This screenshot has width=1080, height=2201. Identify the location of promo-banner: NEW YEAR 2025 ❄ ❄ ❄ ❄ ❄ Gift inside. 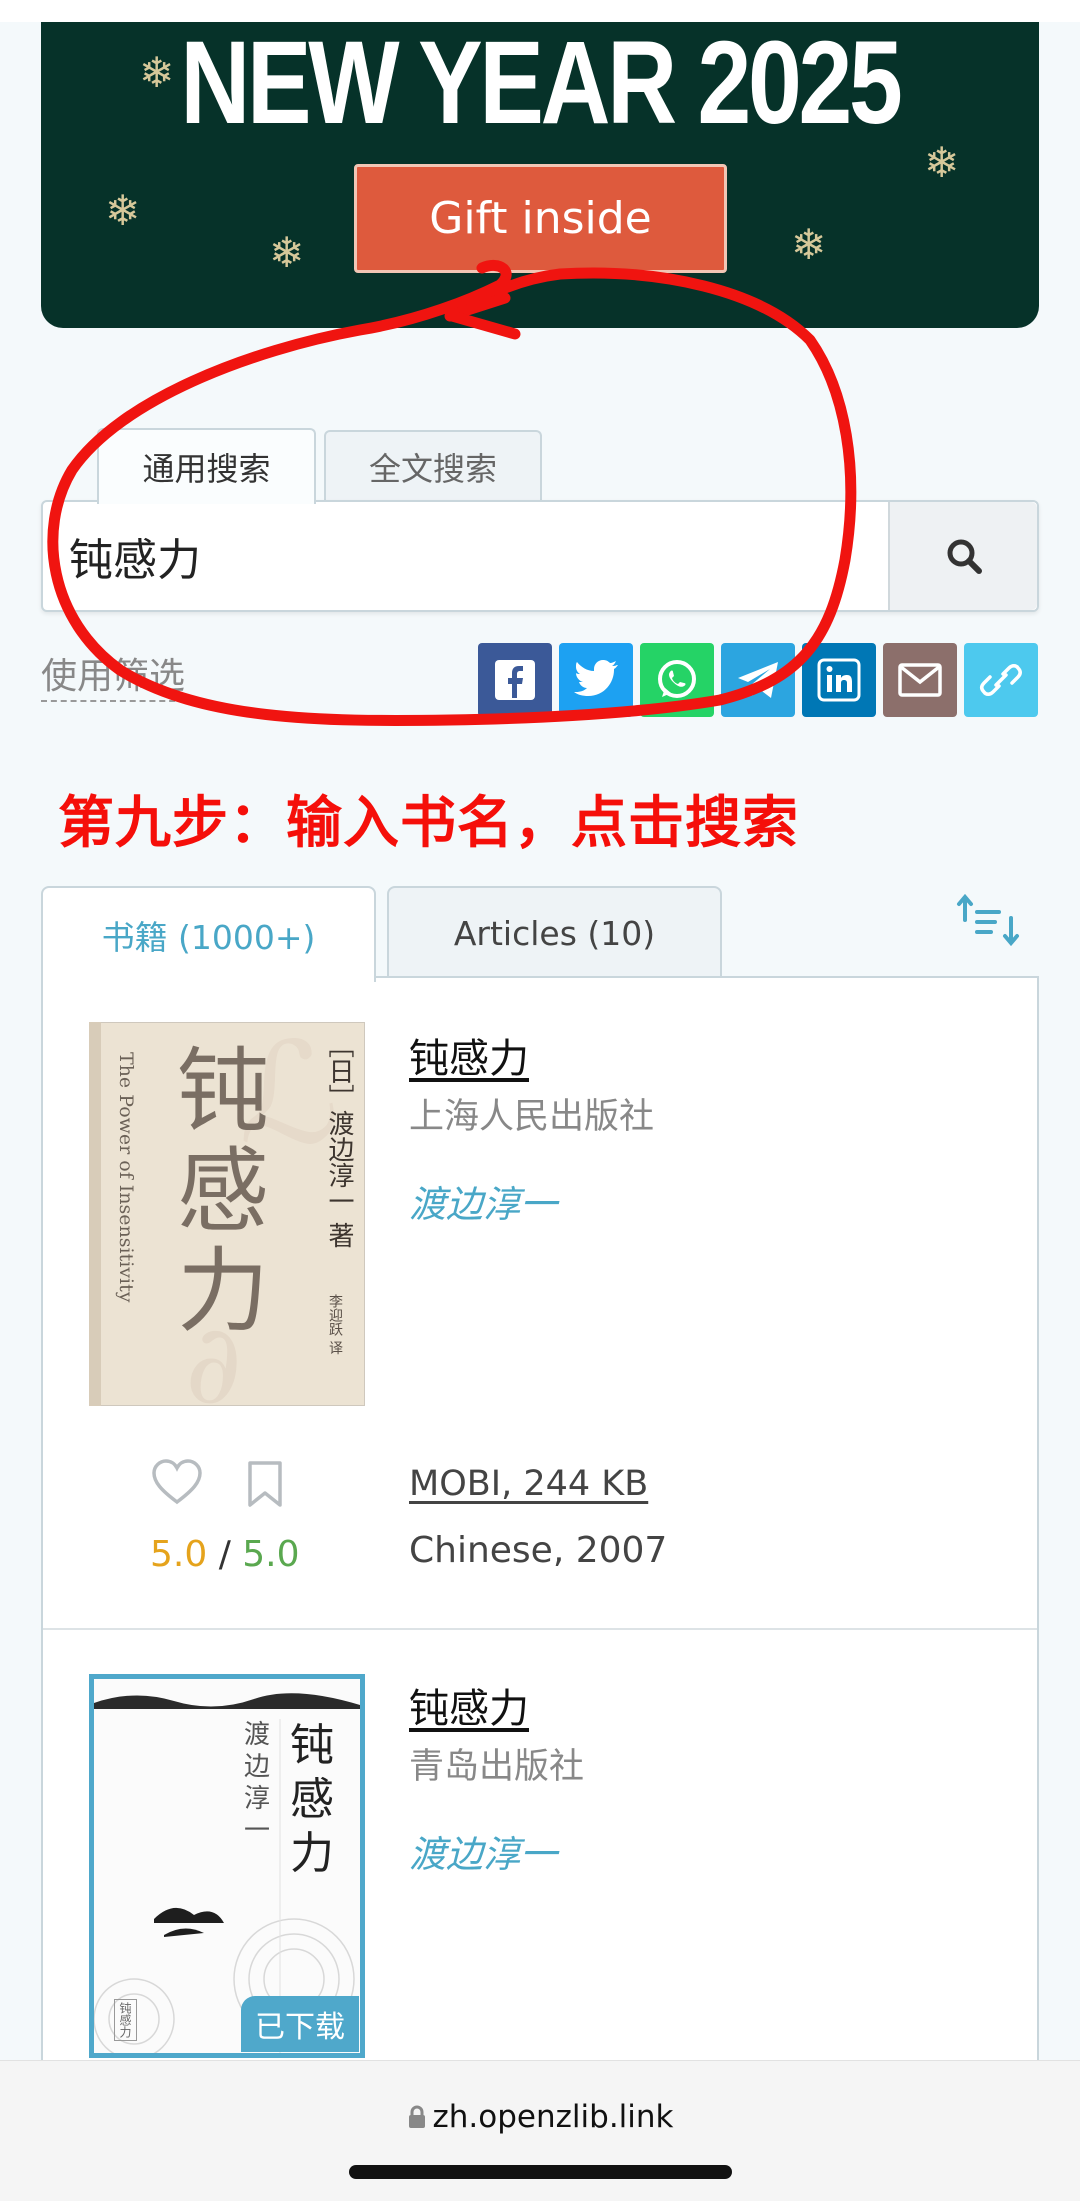
(540, 175).